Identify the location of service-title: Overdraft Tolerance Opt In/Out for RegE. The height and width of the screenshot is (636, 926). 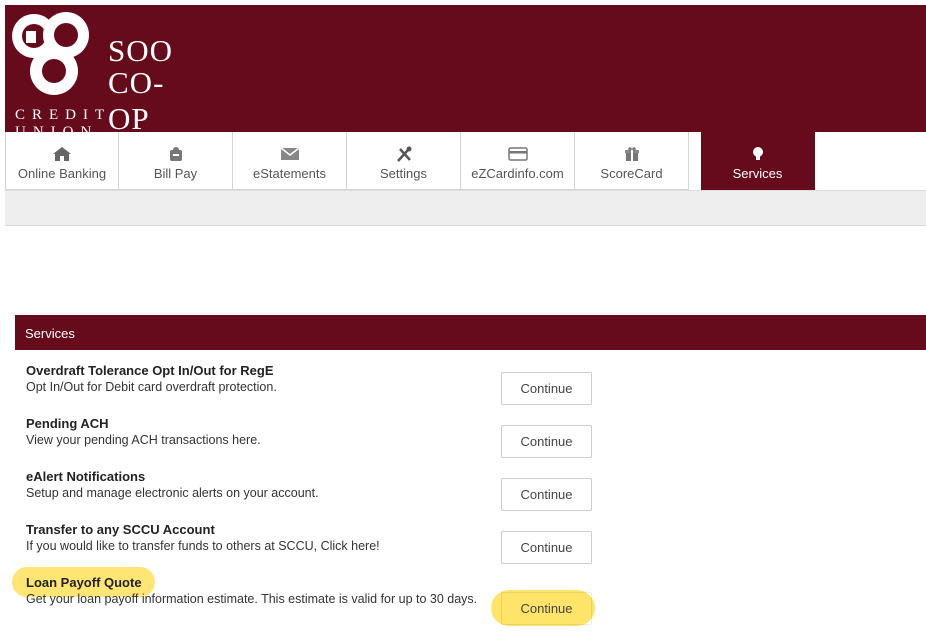
(150, 370).